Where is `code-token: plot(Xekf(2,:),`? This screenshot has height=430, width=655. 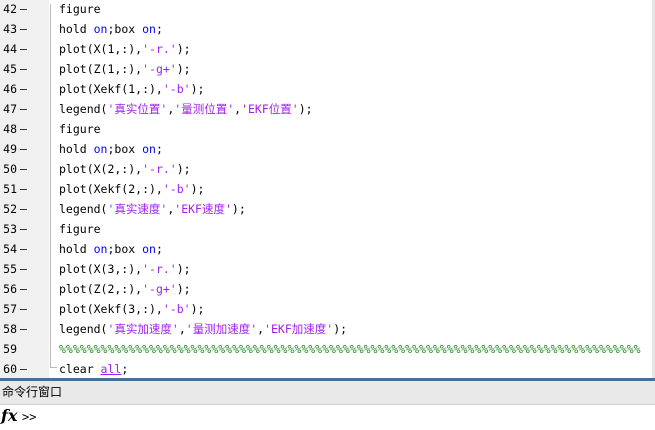
code-token: plot(Xekf(2,:), is located at coordinates (111, 189).